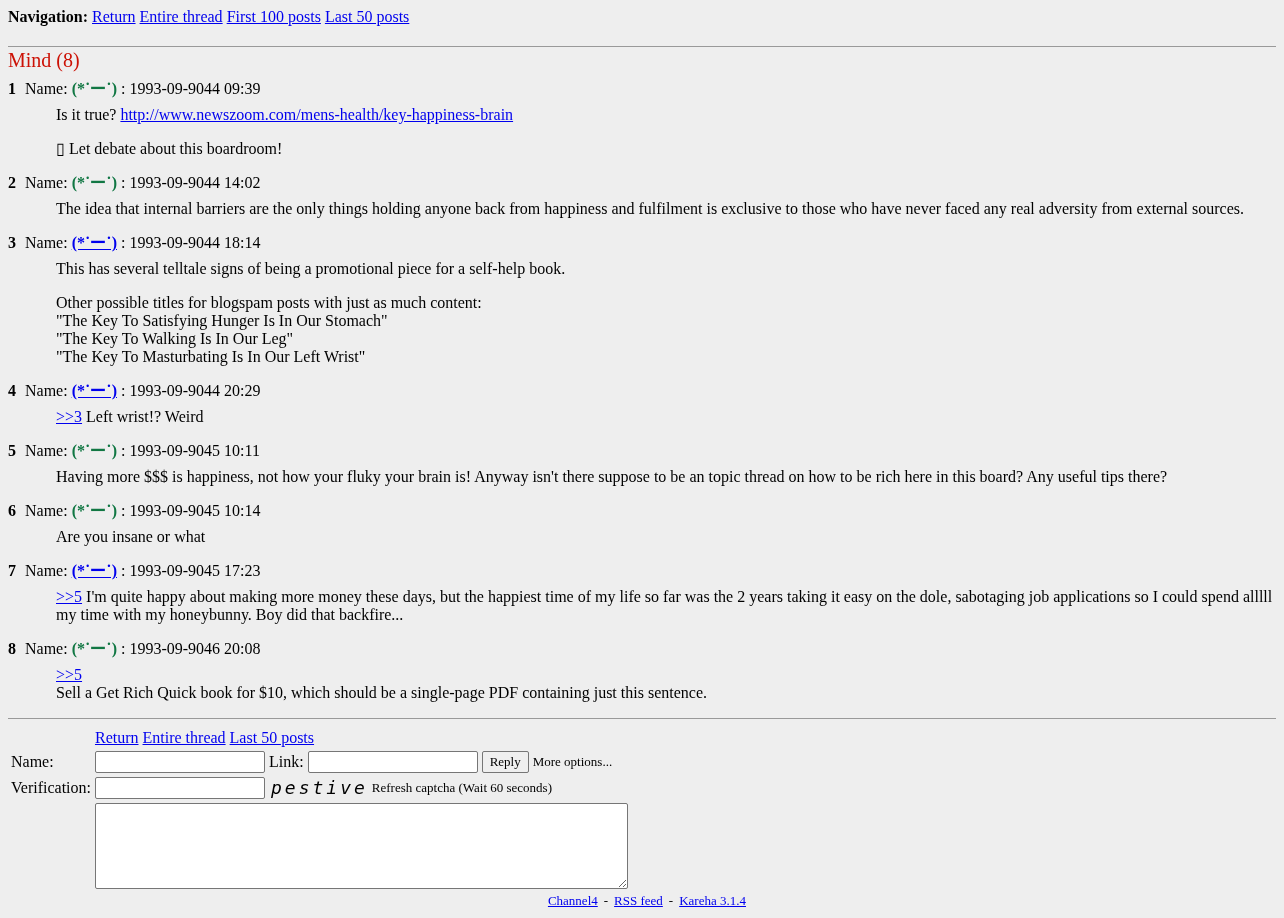  I want to click on captcha-image: pestive, so click(319, 788).